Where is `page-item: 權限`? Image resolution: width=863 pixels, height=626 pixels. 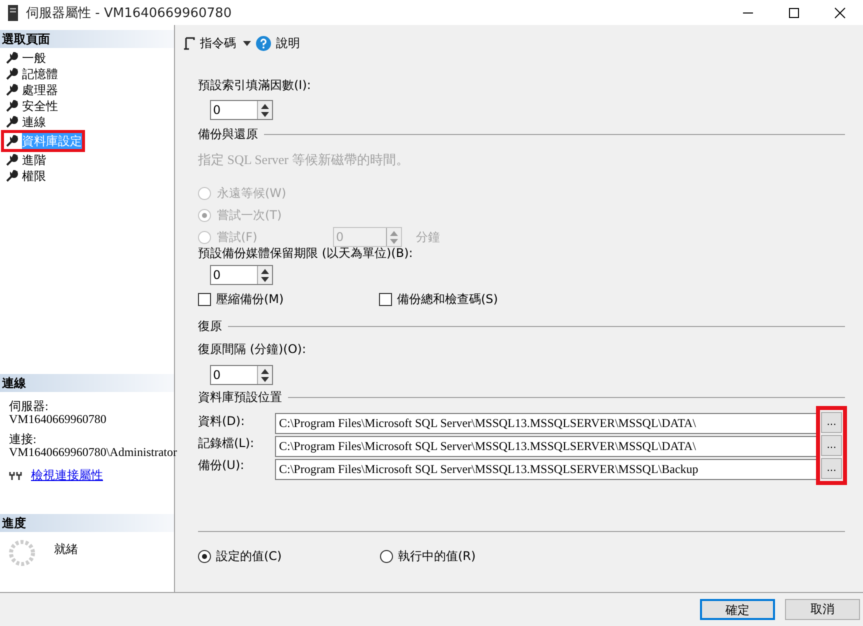
page-item: 權限 is located at coordinates (26, 176).